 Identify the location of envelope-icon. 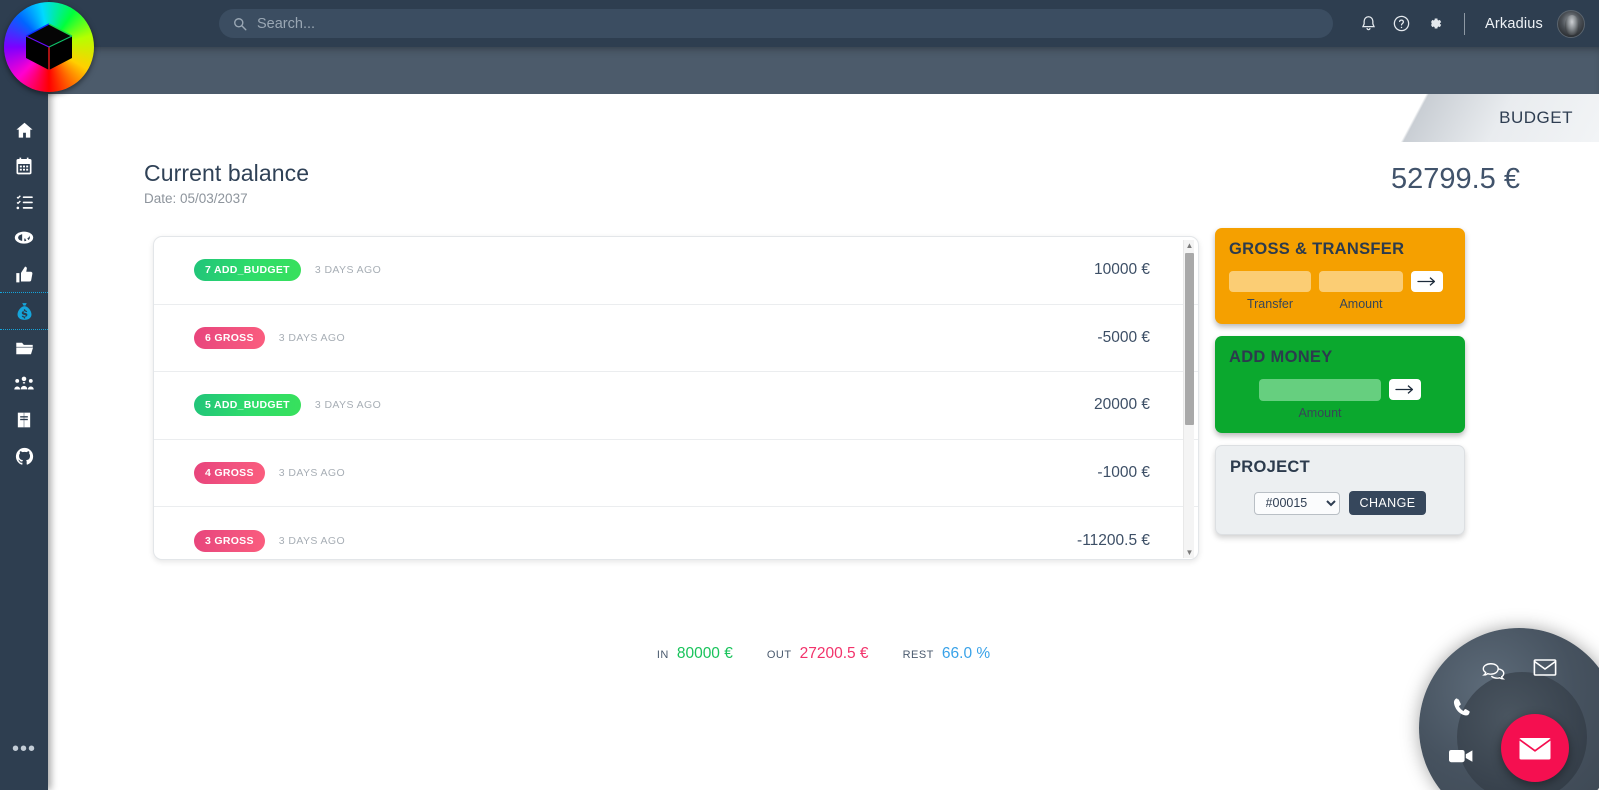
(1535, 748).